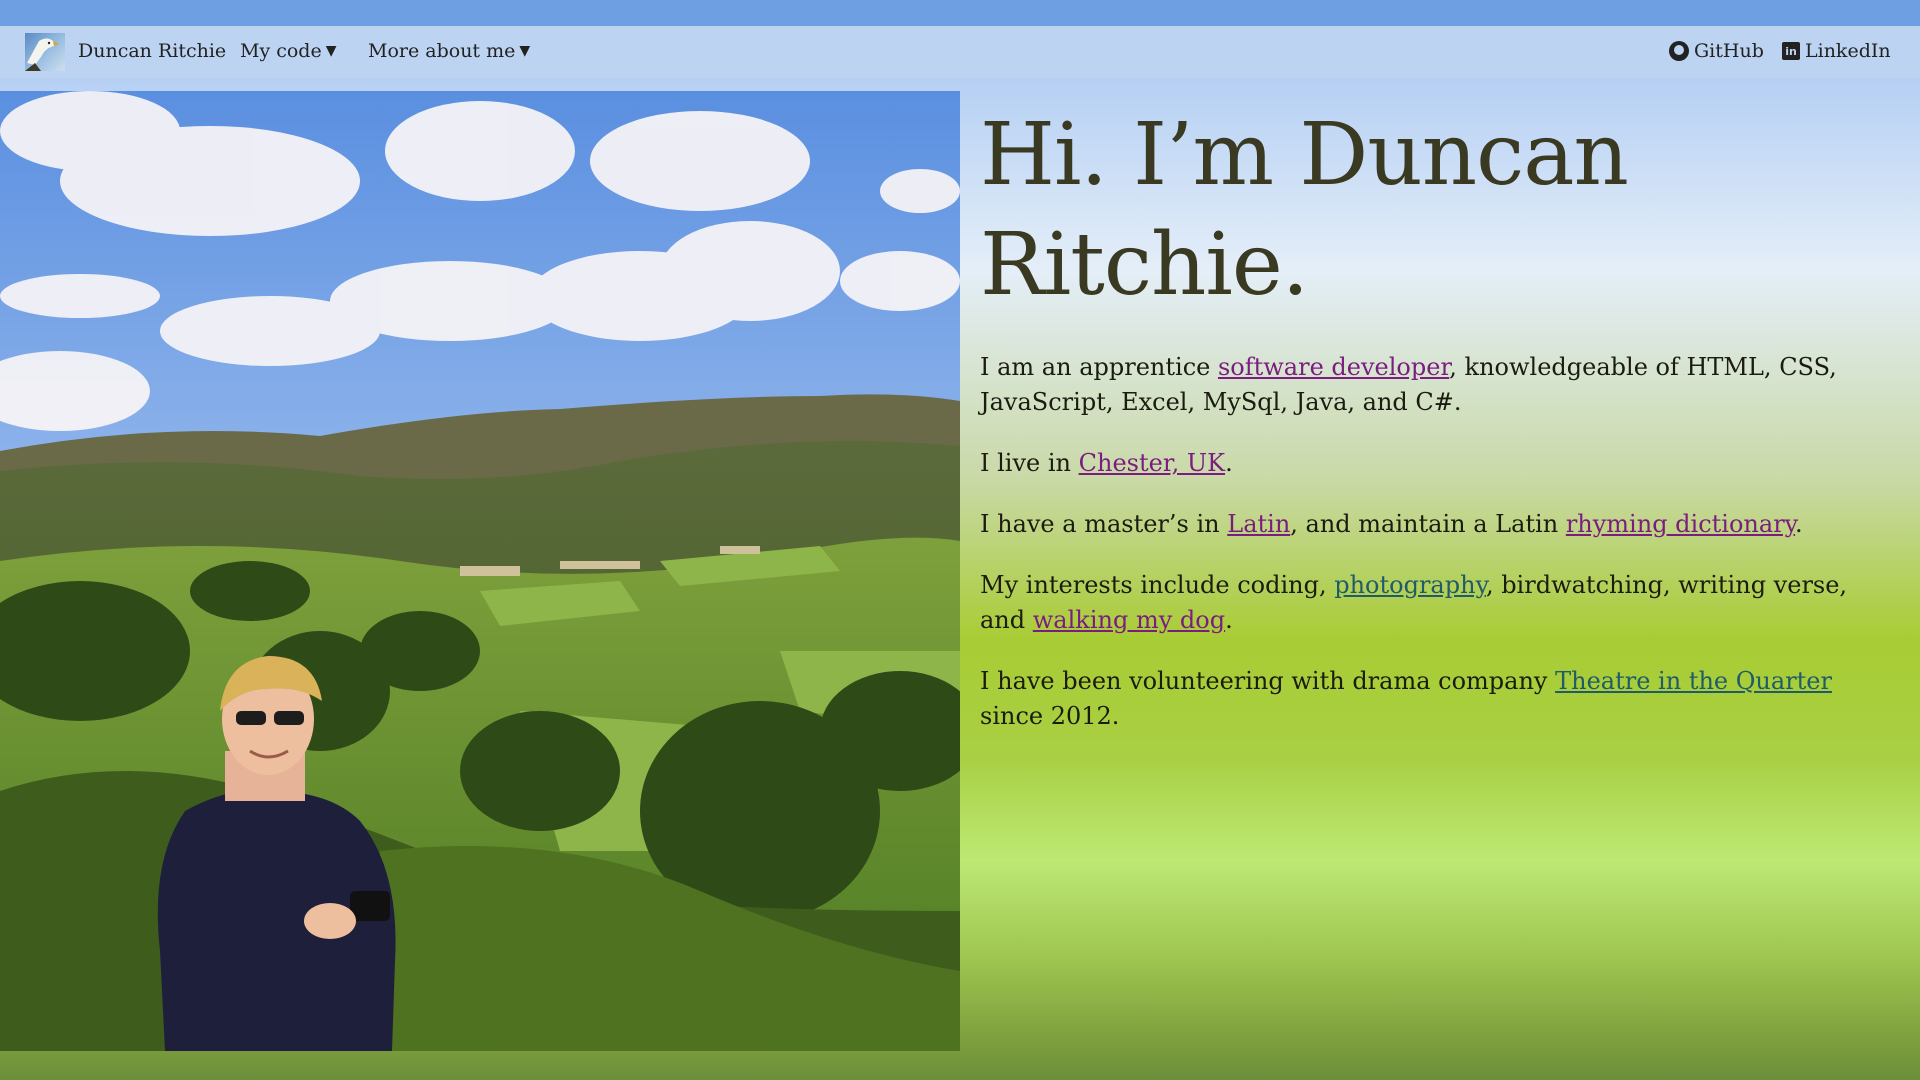 Image resolution: width=1920 pixels, height=1080 pixels. I want to click on paragraph-text: I am an apprentice, so click(1099, 367).